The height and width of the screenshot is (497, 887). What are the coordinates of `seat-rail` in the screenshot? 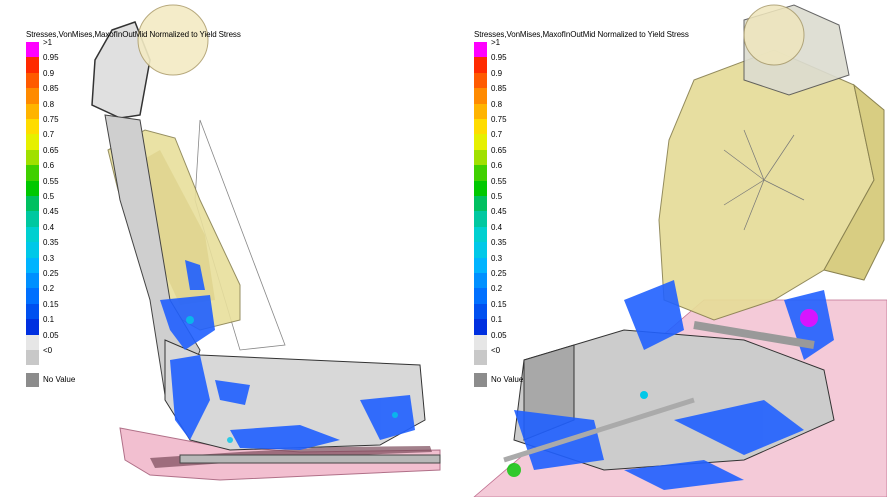 It's located at (310, 459).